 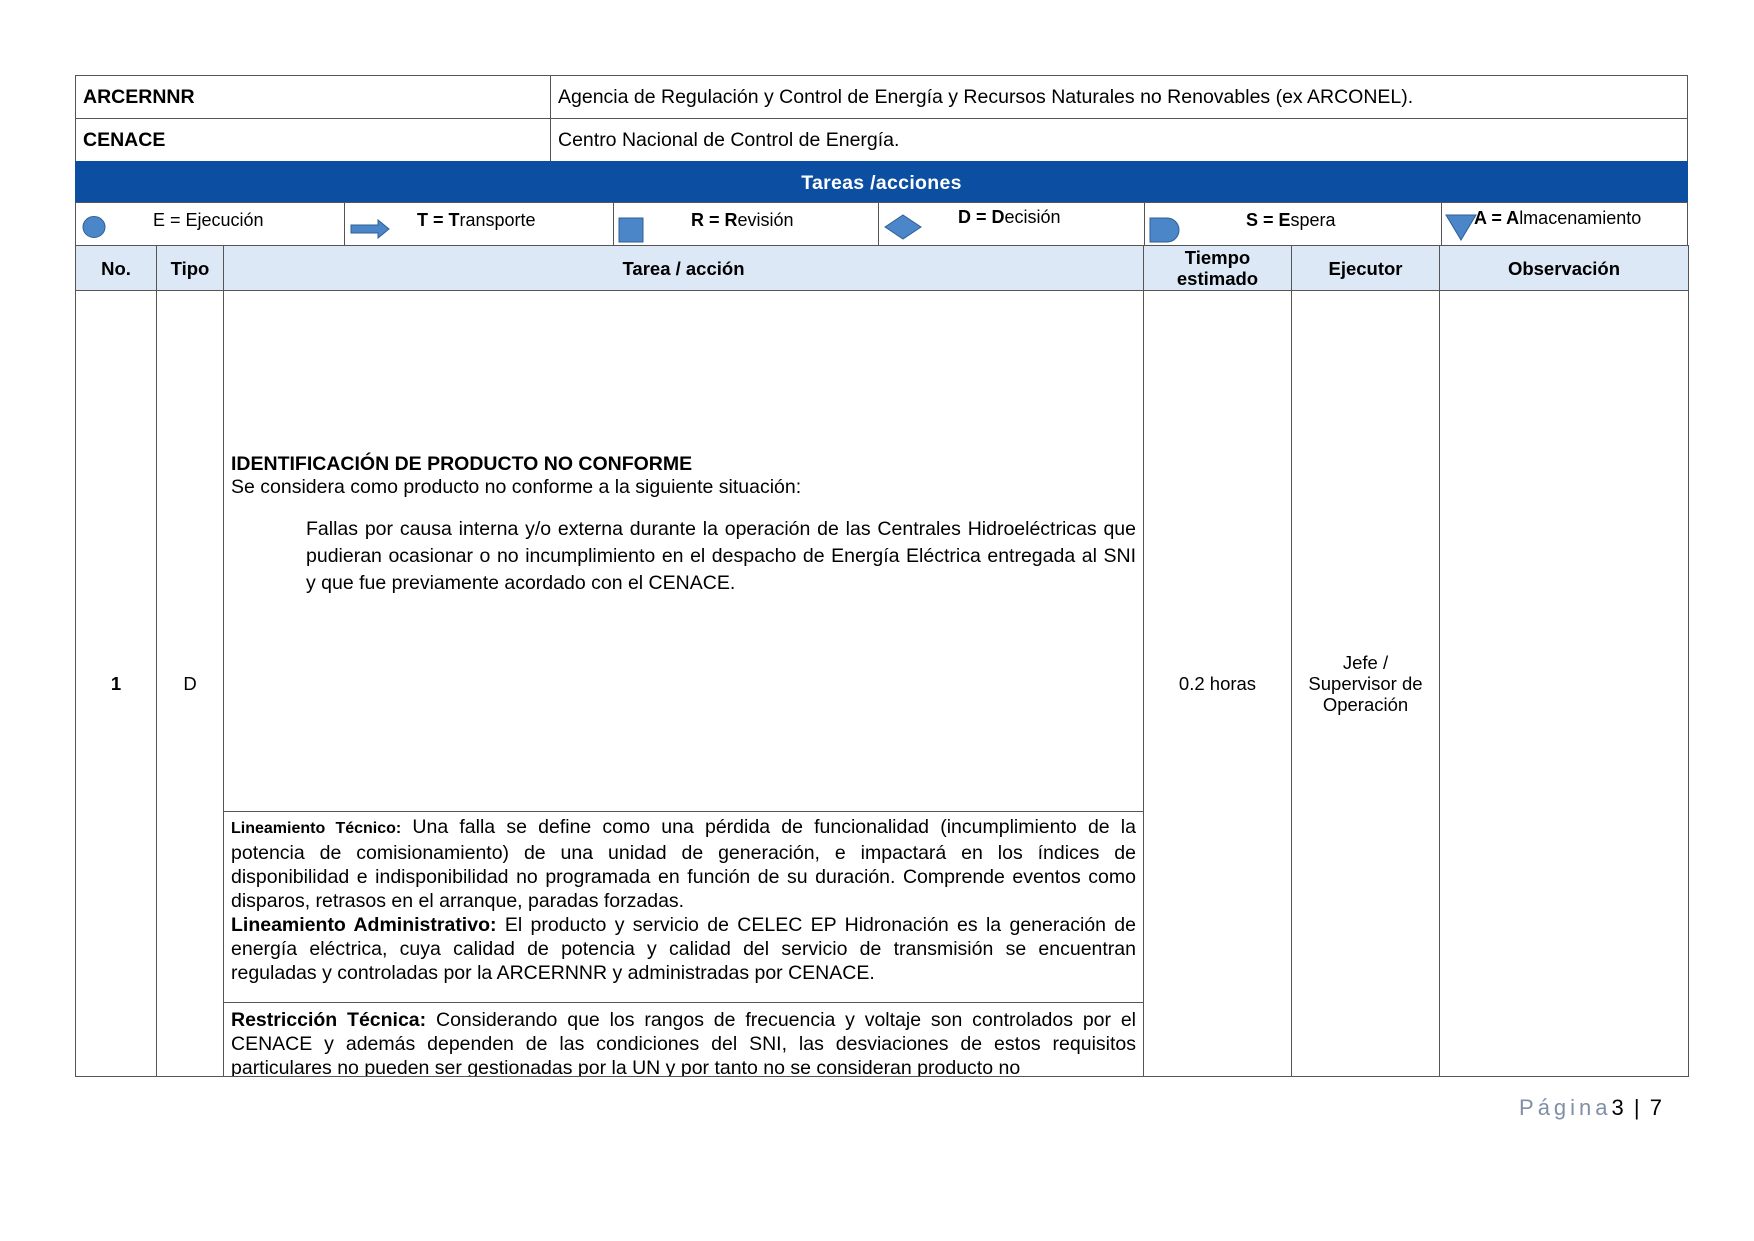 I want to click on footer-total-pages: 7, so click(x=1655, y=1107).